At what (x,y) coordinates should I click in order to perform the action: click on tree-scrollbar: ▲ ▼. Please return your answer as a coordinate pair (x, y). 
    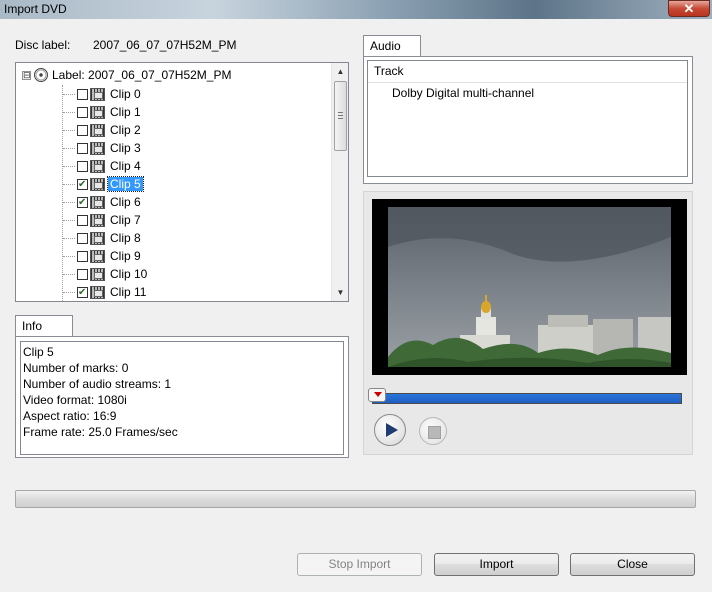
    Looking at the image, I should click on (339, 182).